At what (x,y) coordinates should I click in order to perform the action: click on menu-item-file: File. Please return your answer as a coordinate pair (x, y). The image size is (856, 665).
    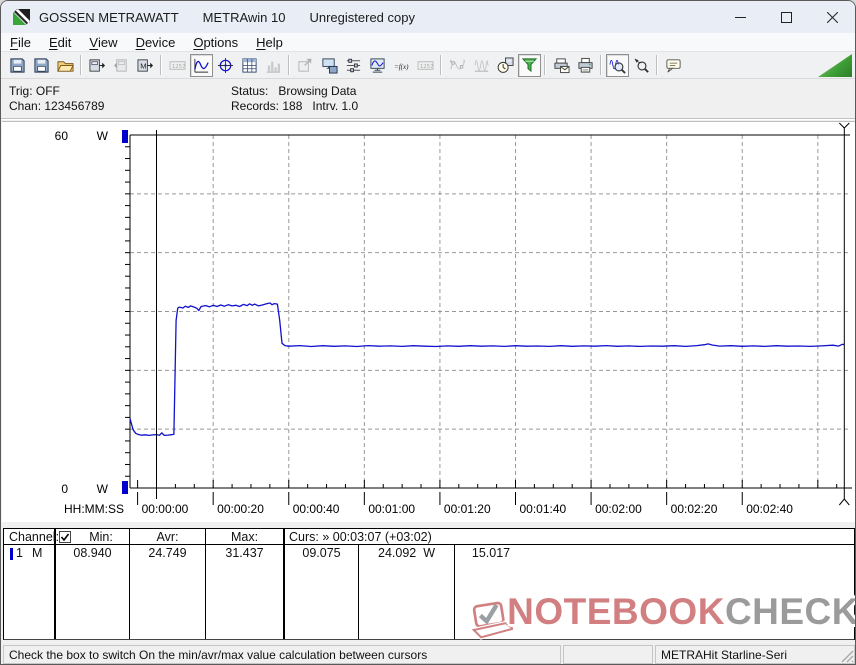
    Looking at the image, I should click on (20, 42).